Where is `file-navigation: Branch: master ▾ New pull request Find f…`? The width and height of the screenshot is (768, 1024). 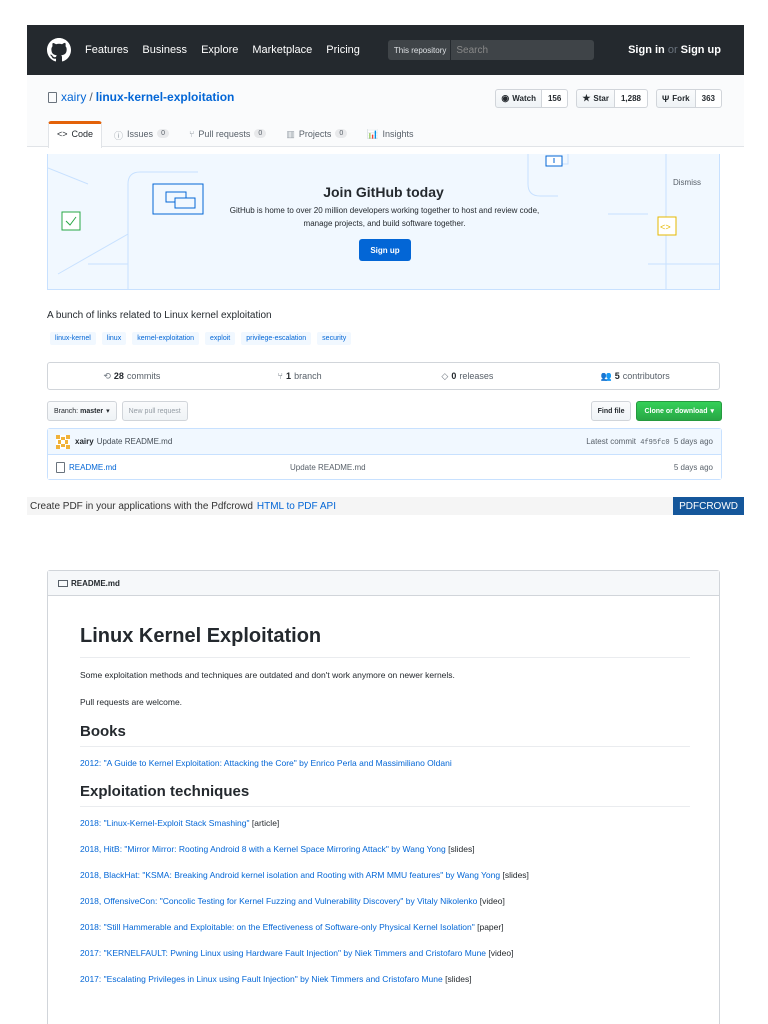 file-navigation: Branch: master ▾ New pull request Find f… is located at coordinates (384, 411).